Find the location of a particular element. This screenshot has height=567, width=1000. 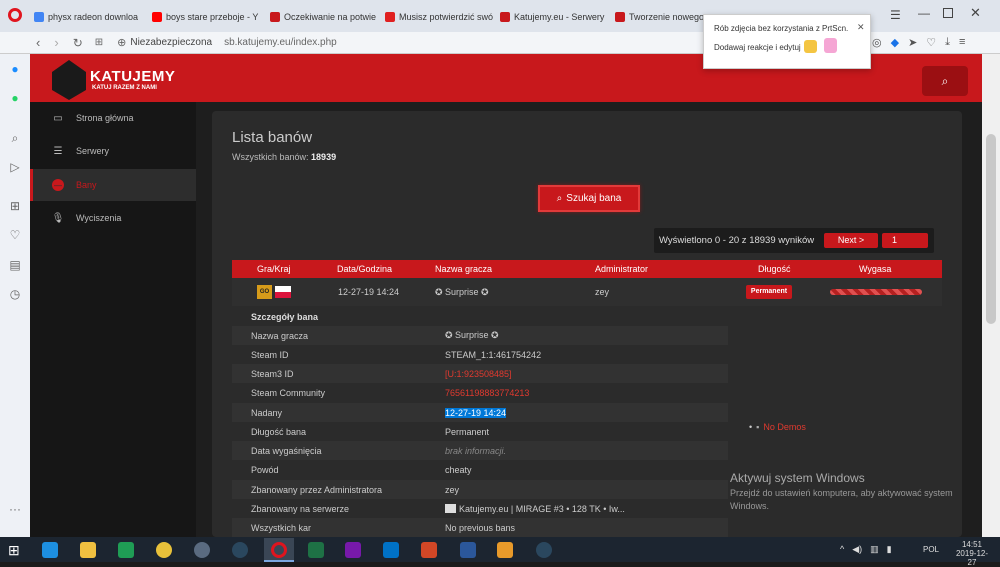

shield-icon: ◆ is located at coordinates (895, 42).